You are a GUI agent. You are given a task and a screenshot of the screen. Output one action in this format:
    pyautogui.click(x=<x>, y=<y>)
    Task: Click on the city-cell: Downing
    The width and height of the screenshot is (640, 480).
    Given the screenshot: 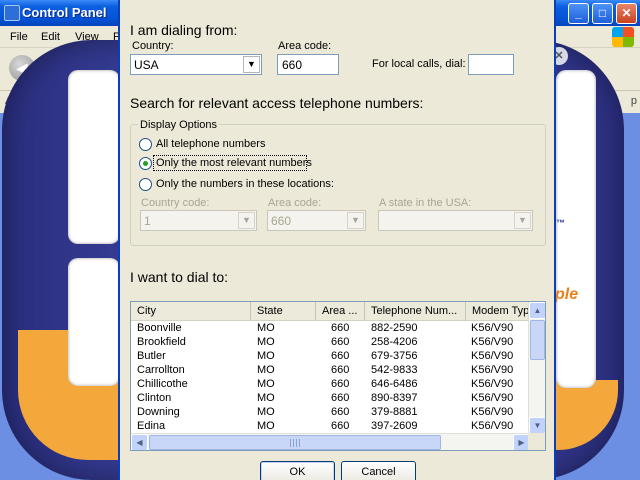 What is the action you would take?
    pyautogui.click(x=158, y=412)
    